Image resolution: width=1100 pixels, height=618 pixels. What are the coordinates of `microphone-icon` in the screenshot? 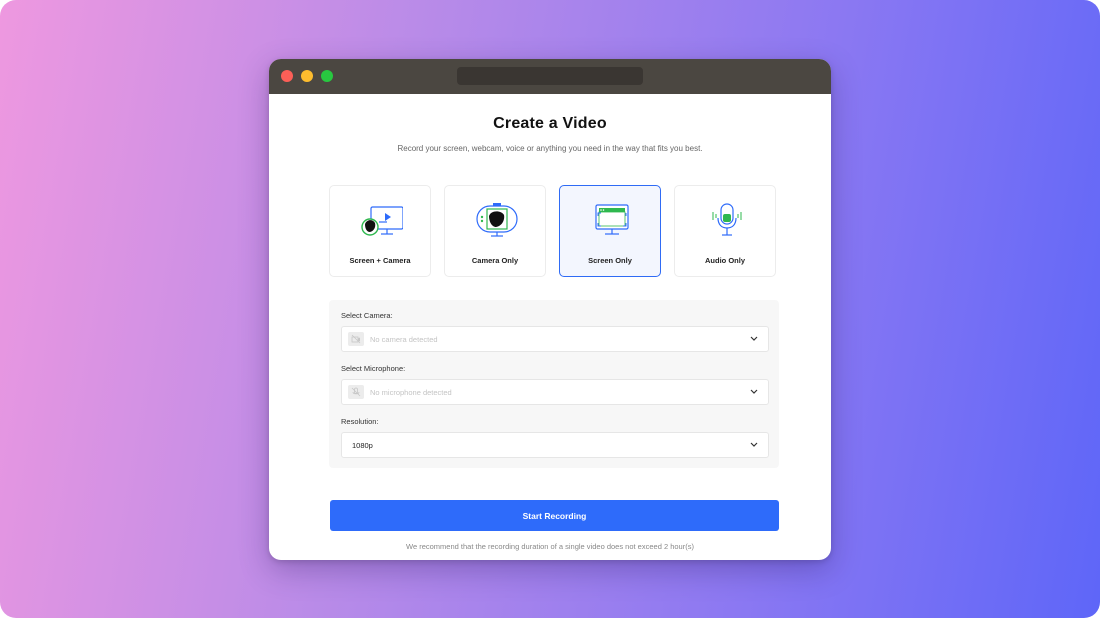 It's located at (727, 219).